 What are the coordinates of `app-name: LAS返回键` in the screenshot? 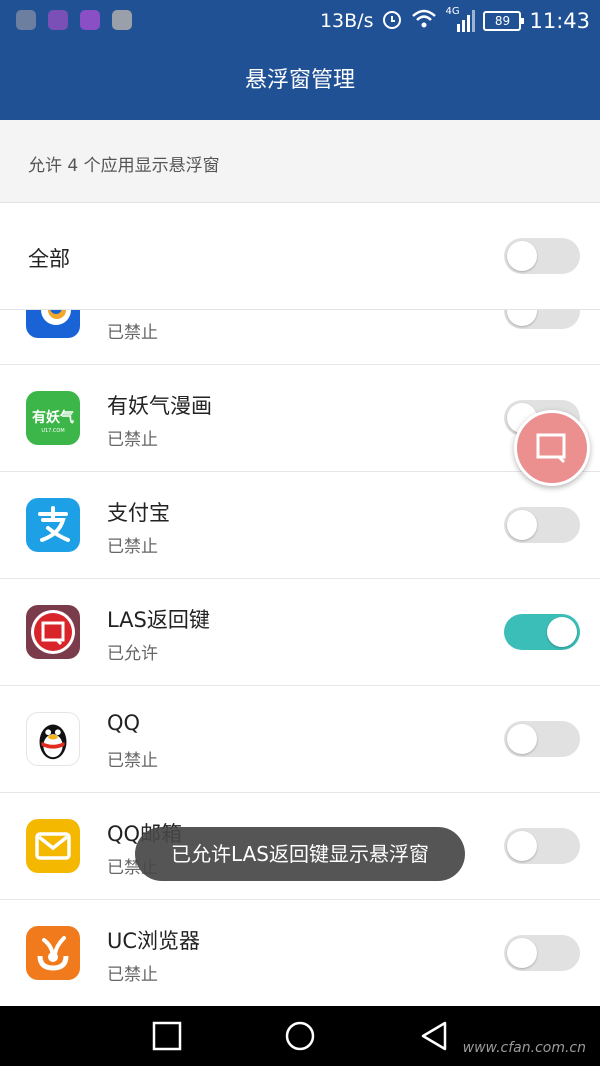 It's located at (158, 620).